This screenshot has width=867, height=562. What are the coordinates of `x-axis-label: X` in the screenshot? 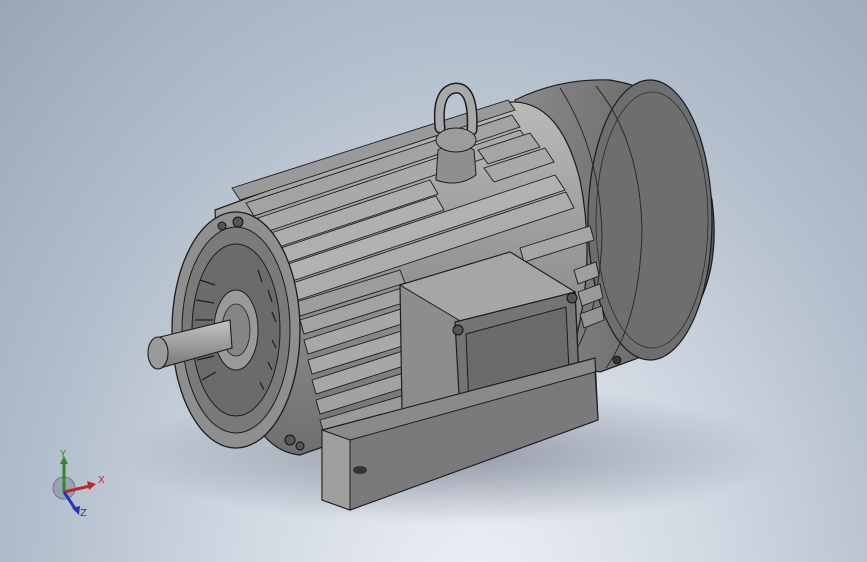 It's located at (101, 480).